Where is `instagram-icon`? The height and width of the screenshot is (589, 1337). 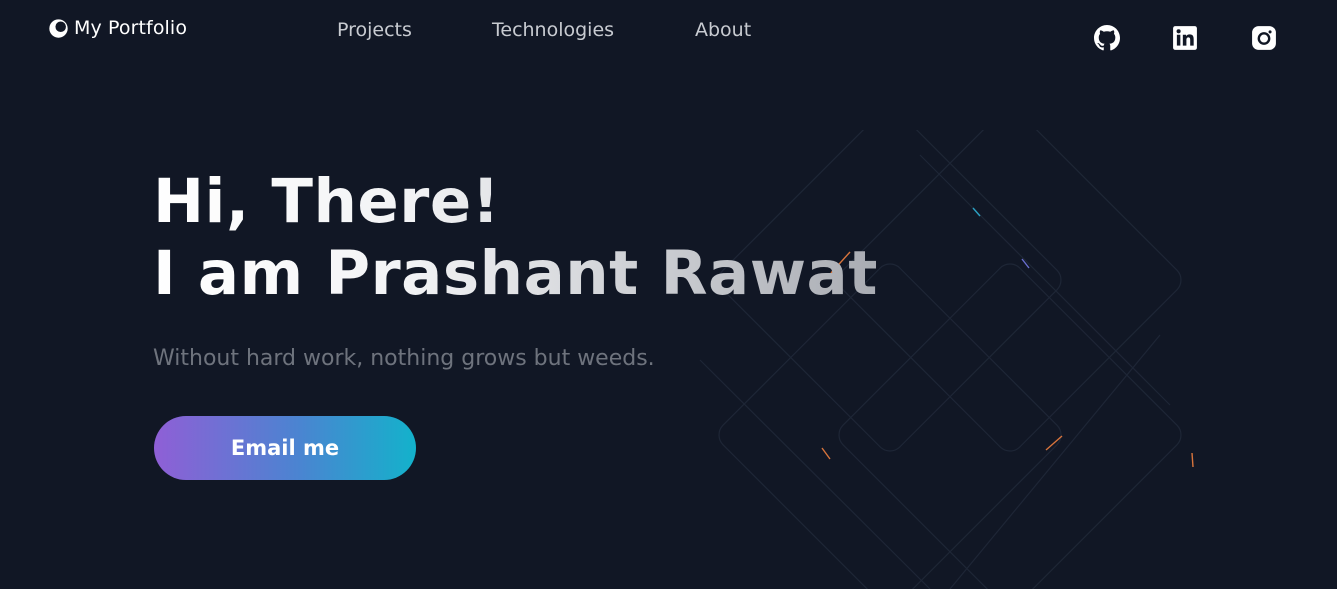 instagram-icon is located at coordinates (1264, 38).